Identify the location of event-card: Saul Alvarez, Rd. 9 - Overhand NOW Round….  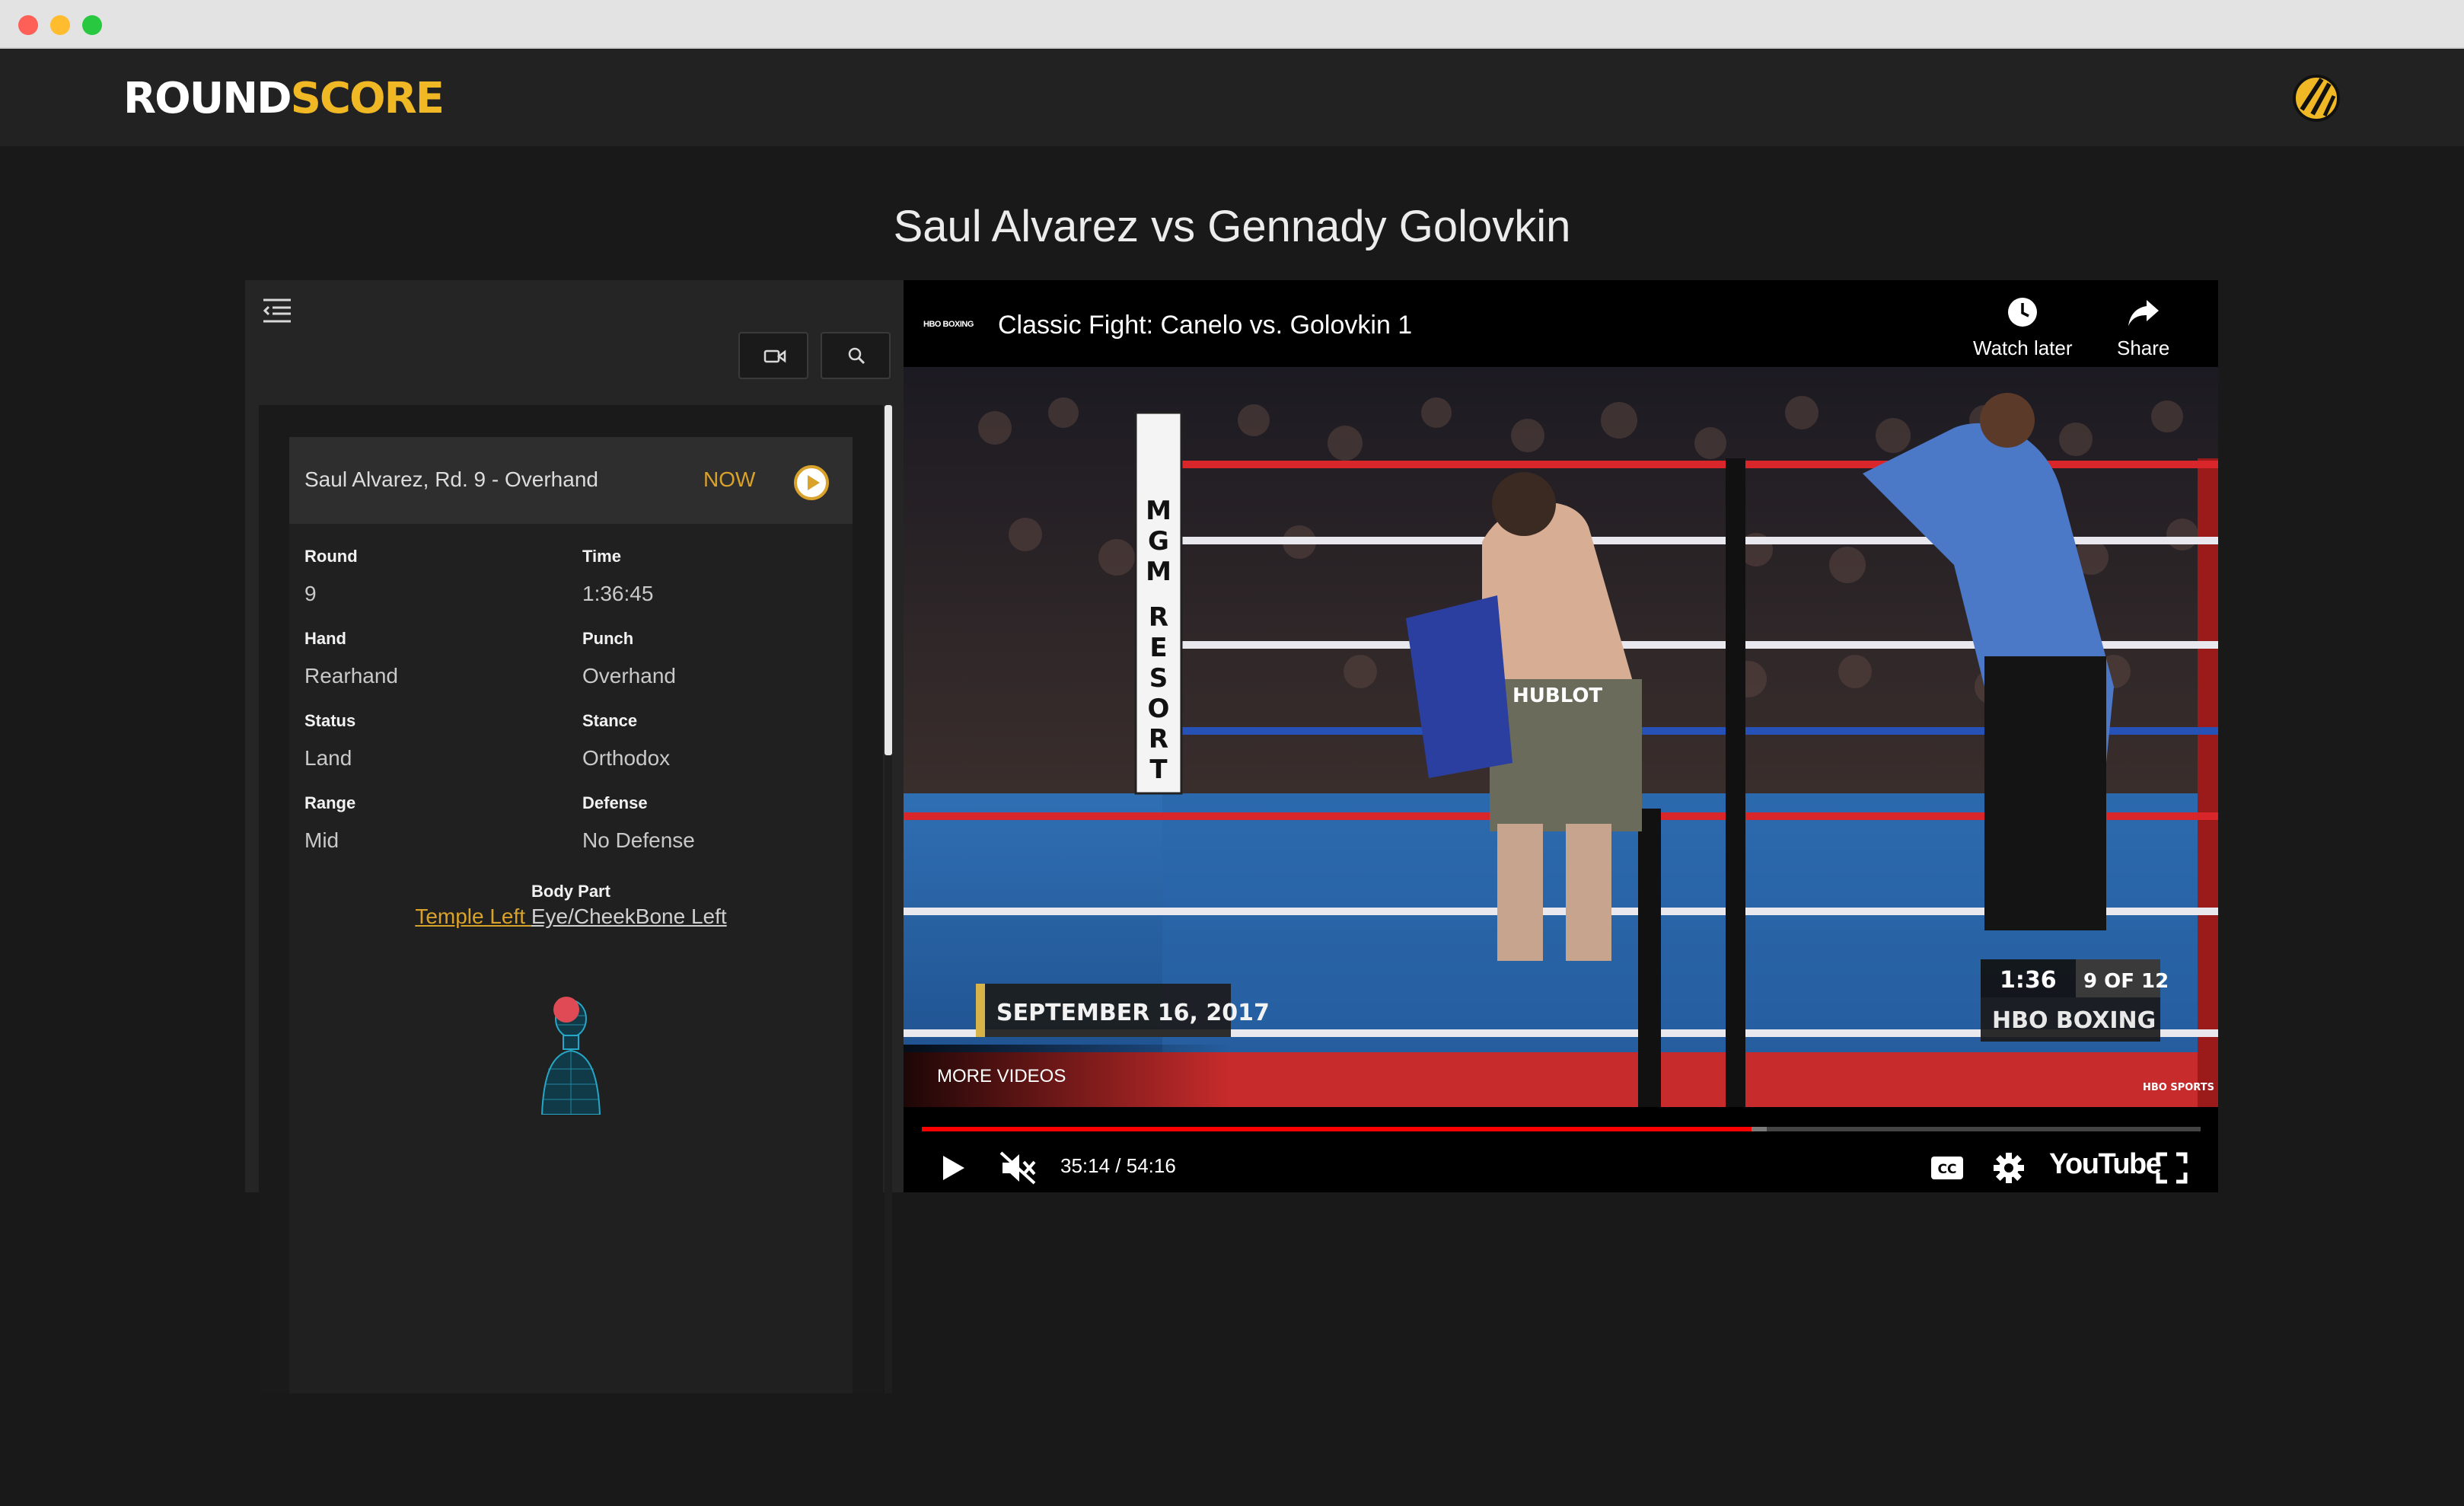
(571, 915).